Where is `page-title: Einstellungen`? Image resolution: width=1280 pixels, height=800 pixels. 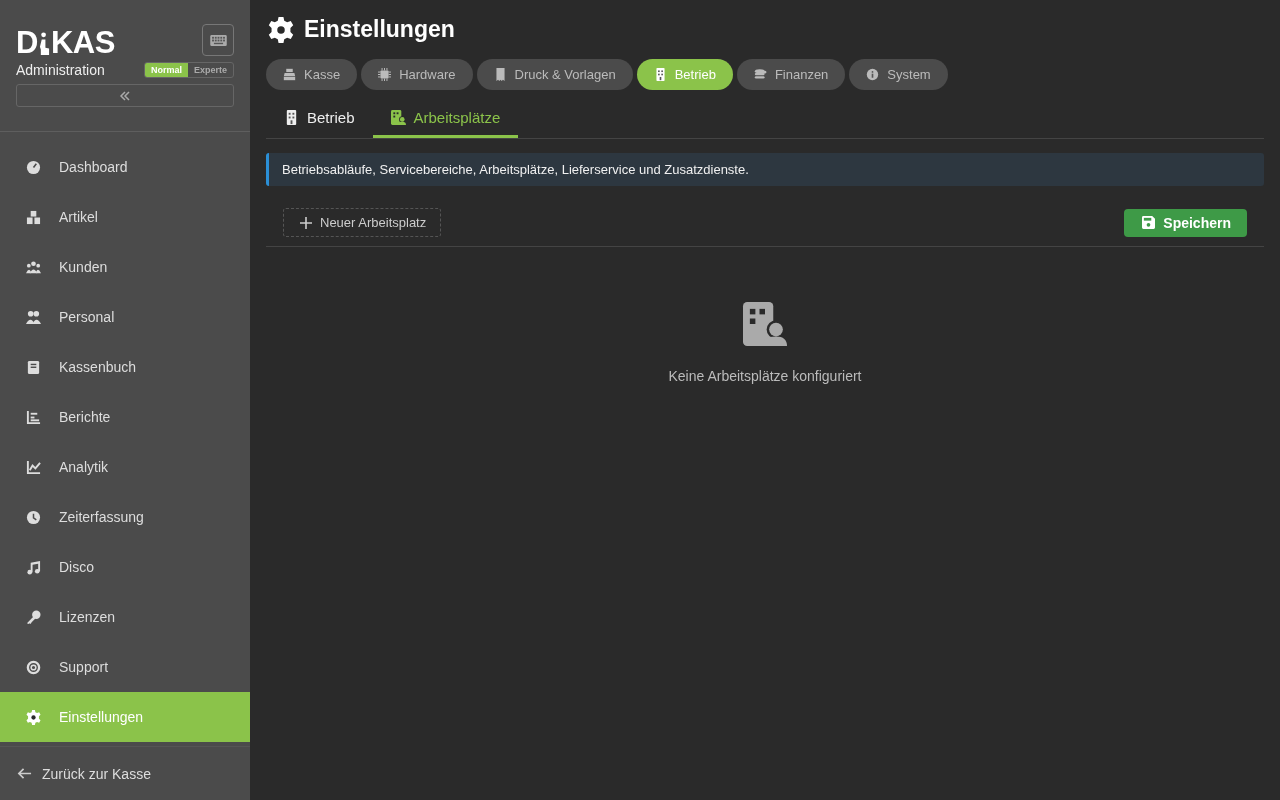
page-title: Einstellungen is located at coordinates (379, 29).